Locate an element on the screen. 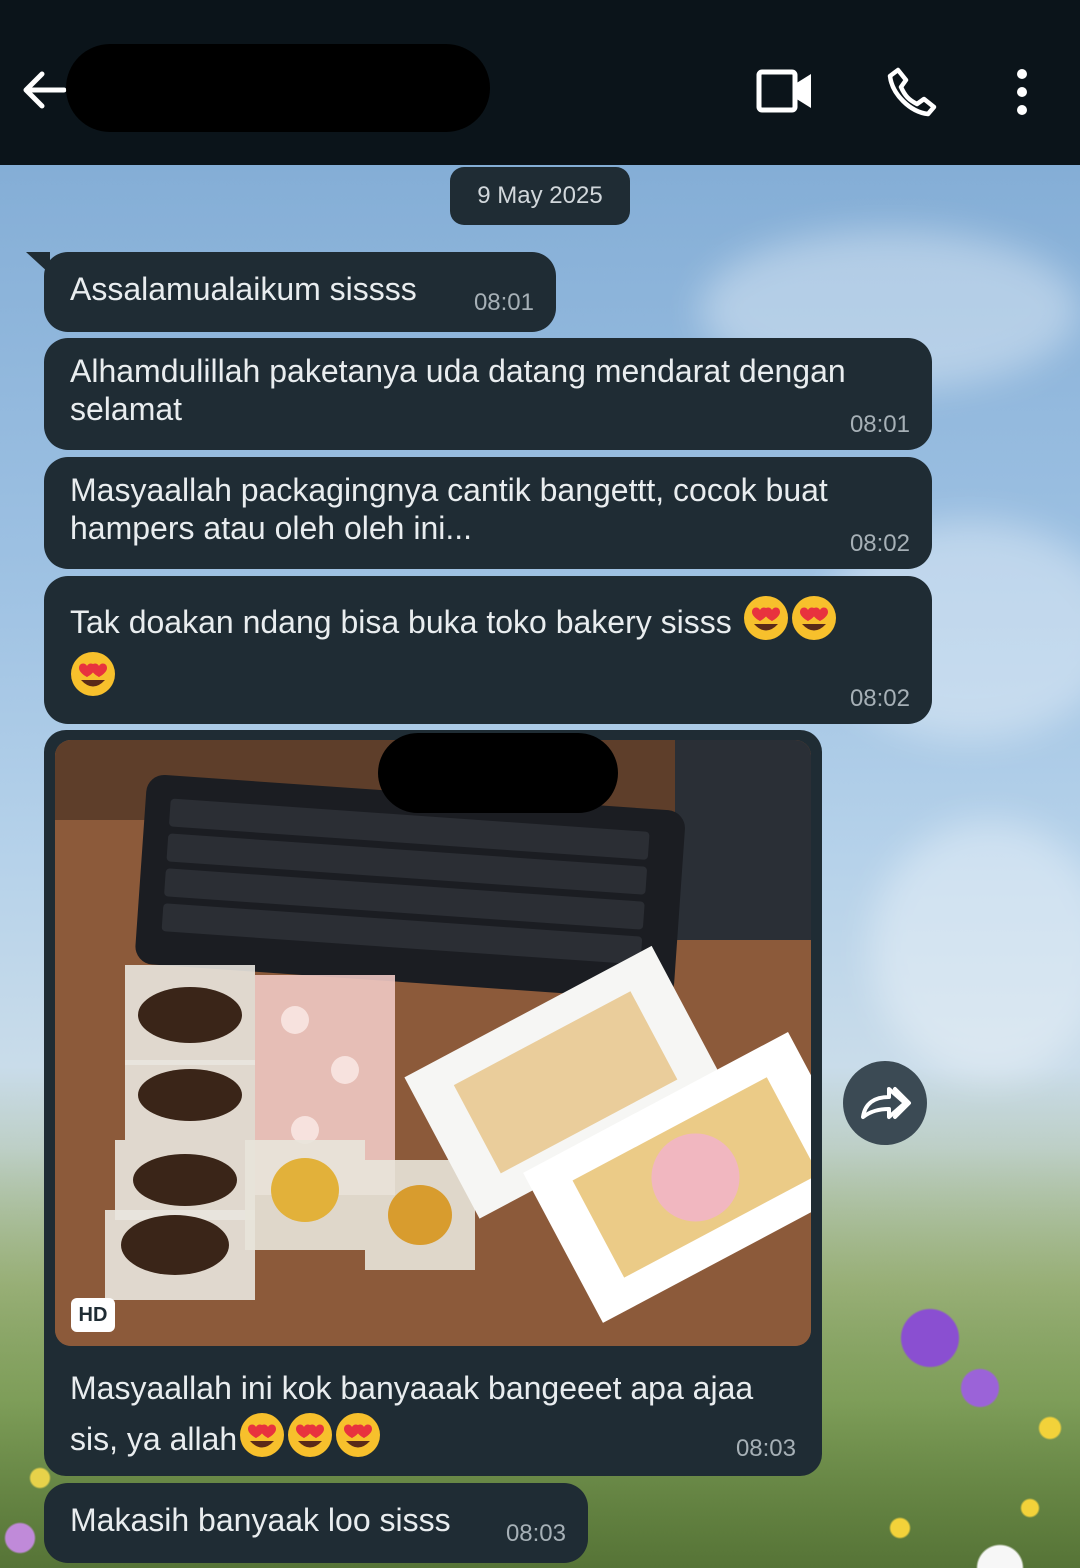 The image size is (1080, 1568). message-bubble: Assalamualaikum sissss 08:01 is located at coordinates (300, 292).